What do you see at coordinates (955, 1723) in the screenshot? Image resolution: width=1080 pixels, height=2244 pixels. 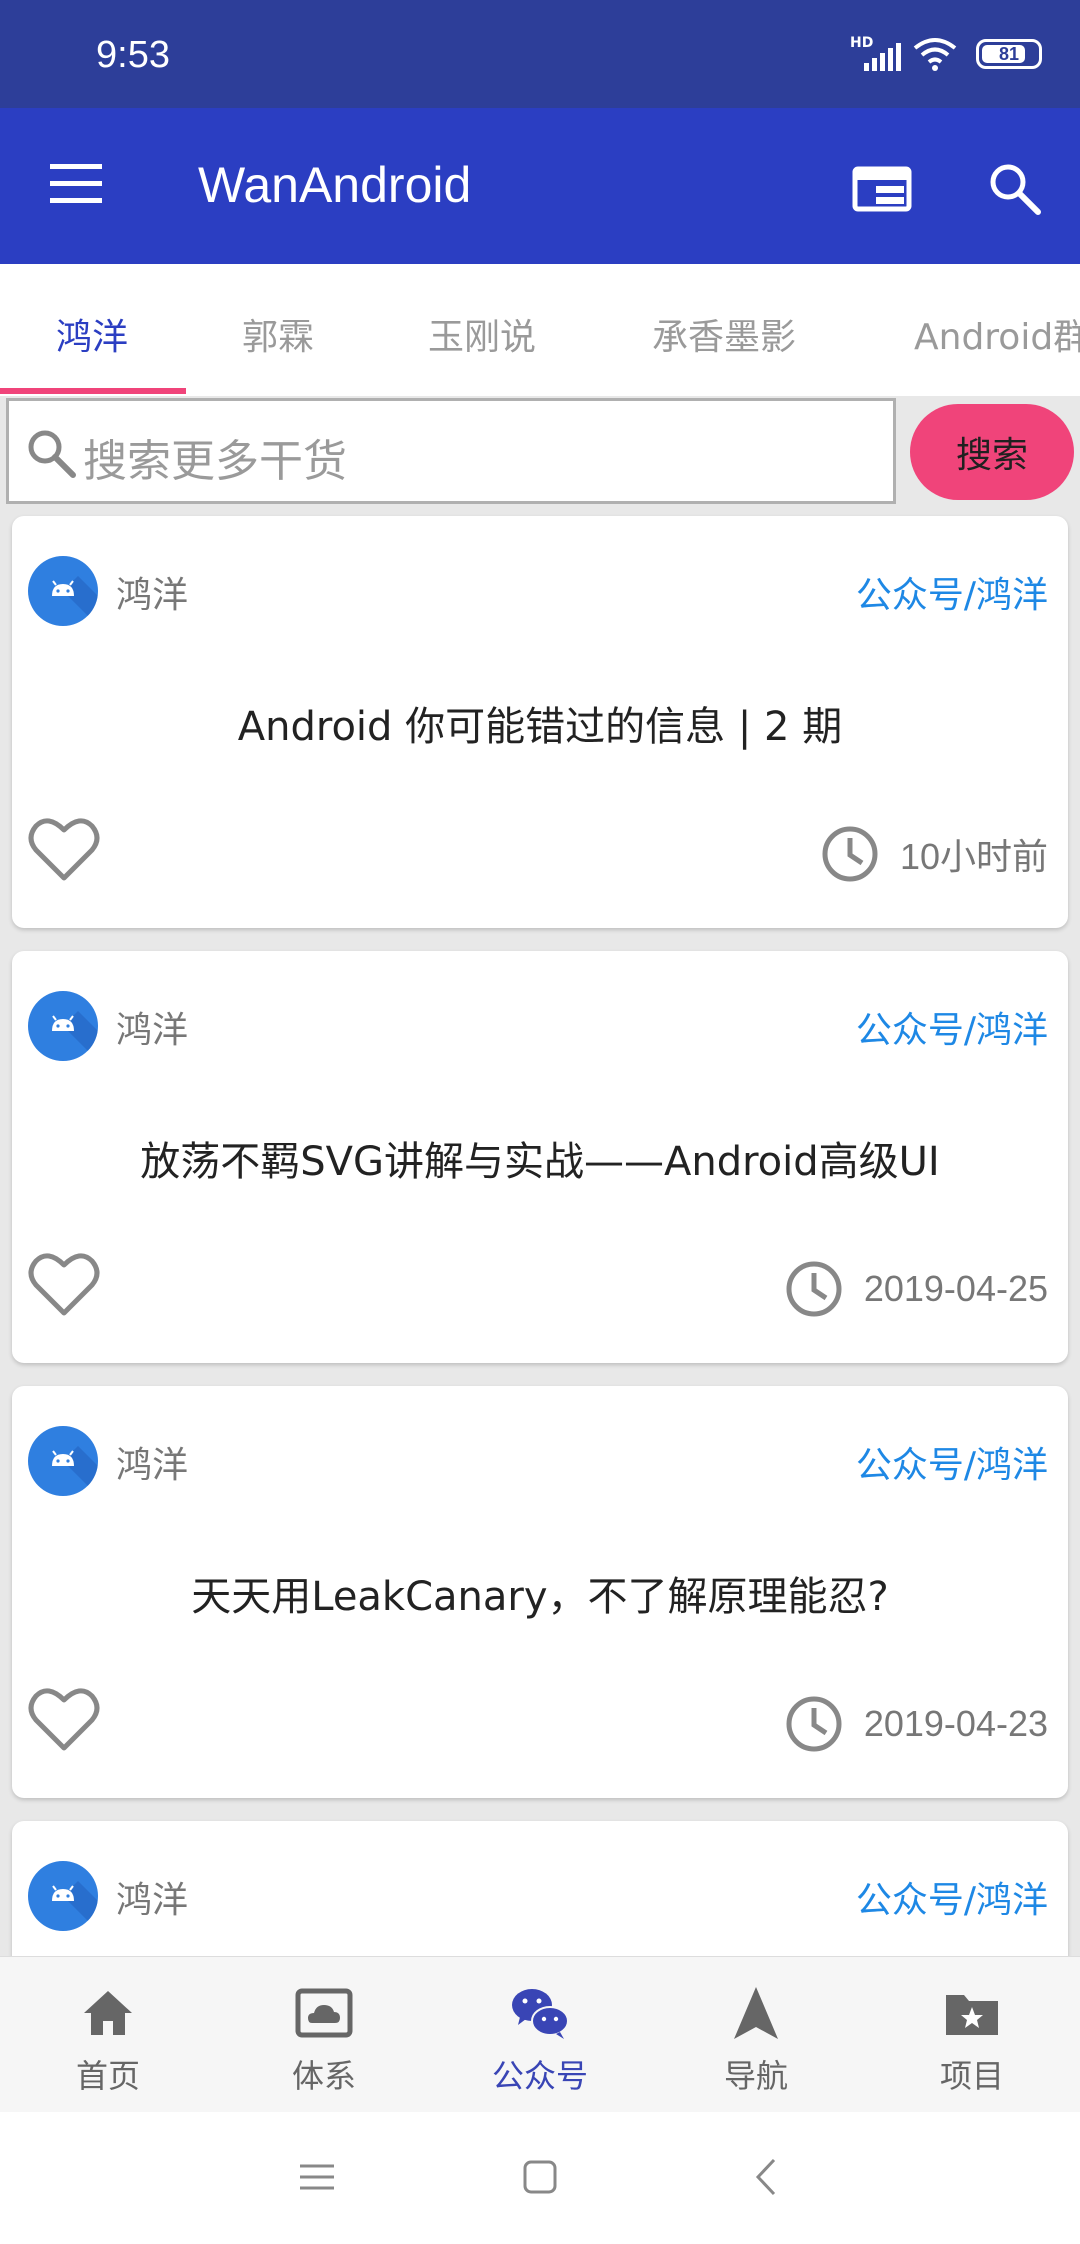 I see `article-time-text: 2019-04-23` at bounding box center [955, 1723].